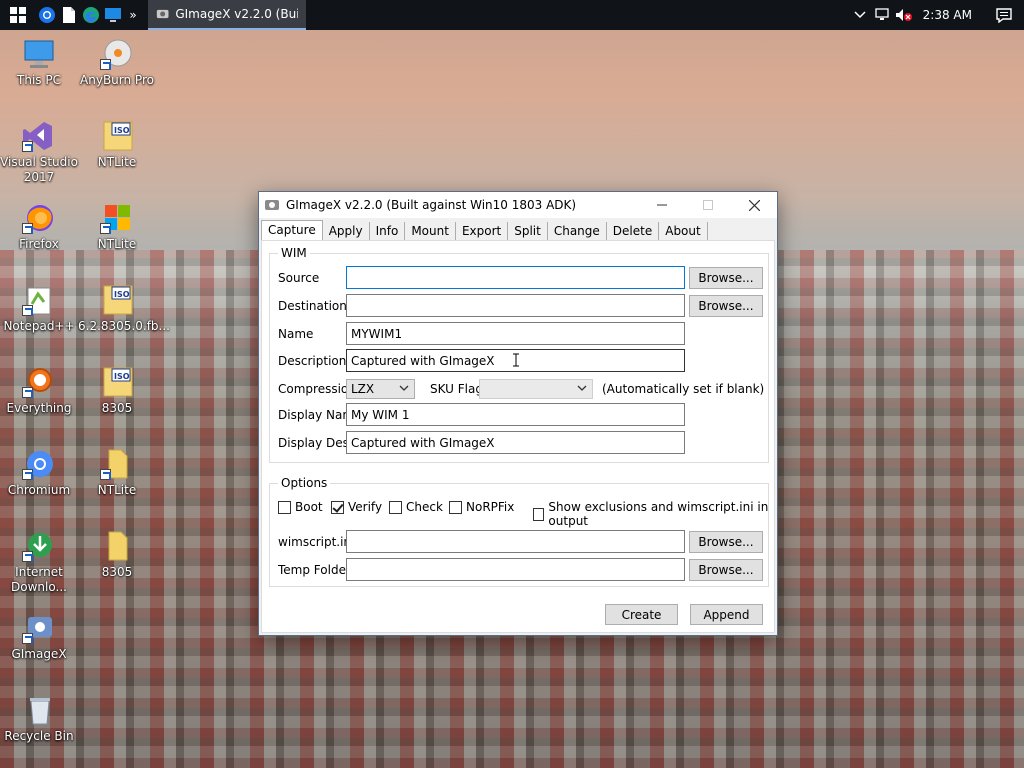 This screenshot has width=1024, height=768. I want to click on desktop-icon-8305-doc: 8305, so click(117, 555).